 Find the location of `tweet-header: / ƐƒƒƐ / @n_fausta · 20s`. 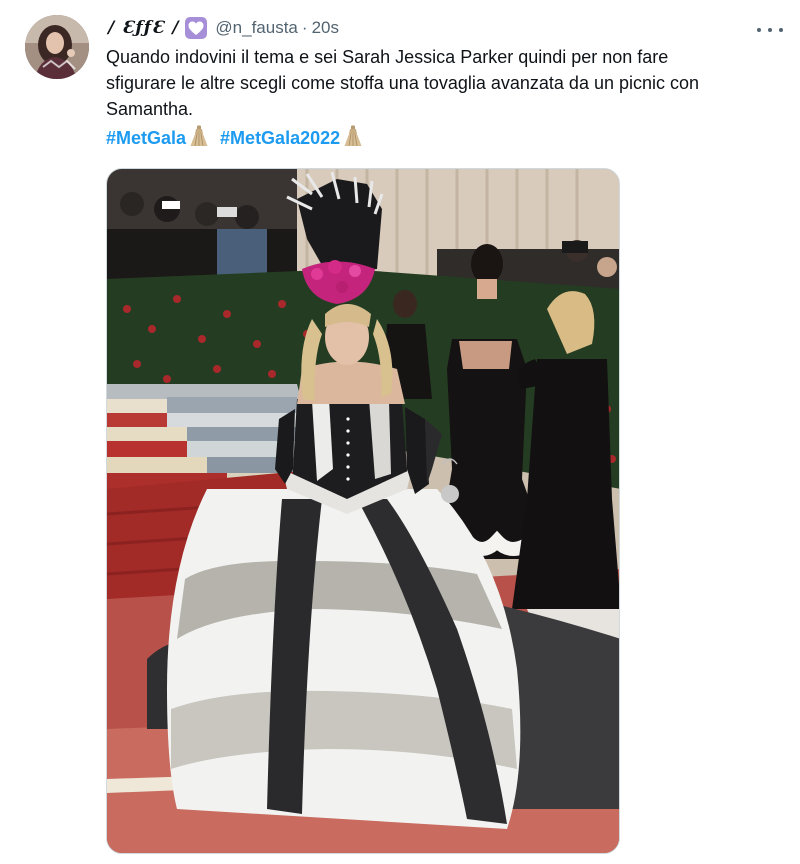

tweet-header: / ƐƒƒƐ / @n_fausta · 20s is located at coordinates (223, 28).